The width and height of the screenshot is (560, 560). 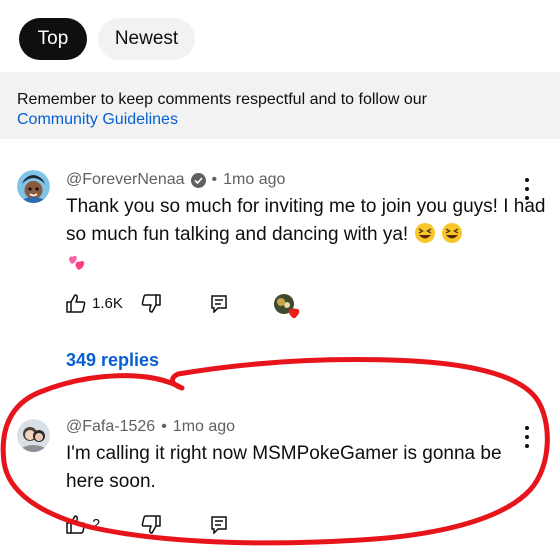 I want to click on creator-heart-icon, so click(x=287, y=306).